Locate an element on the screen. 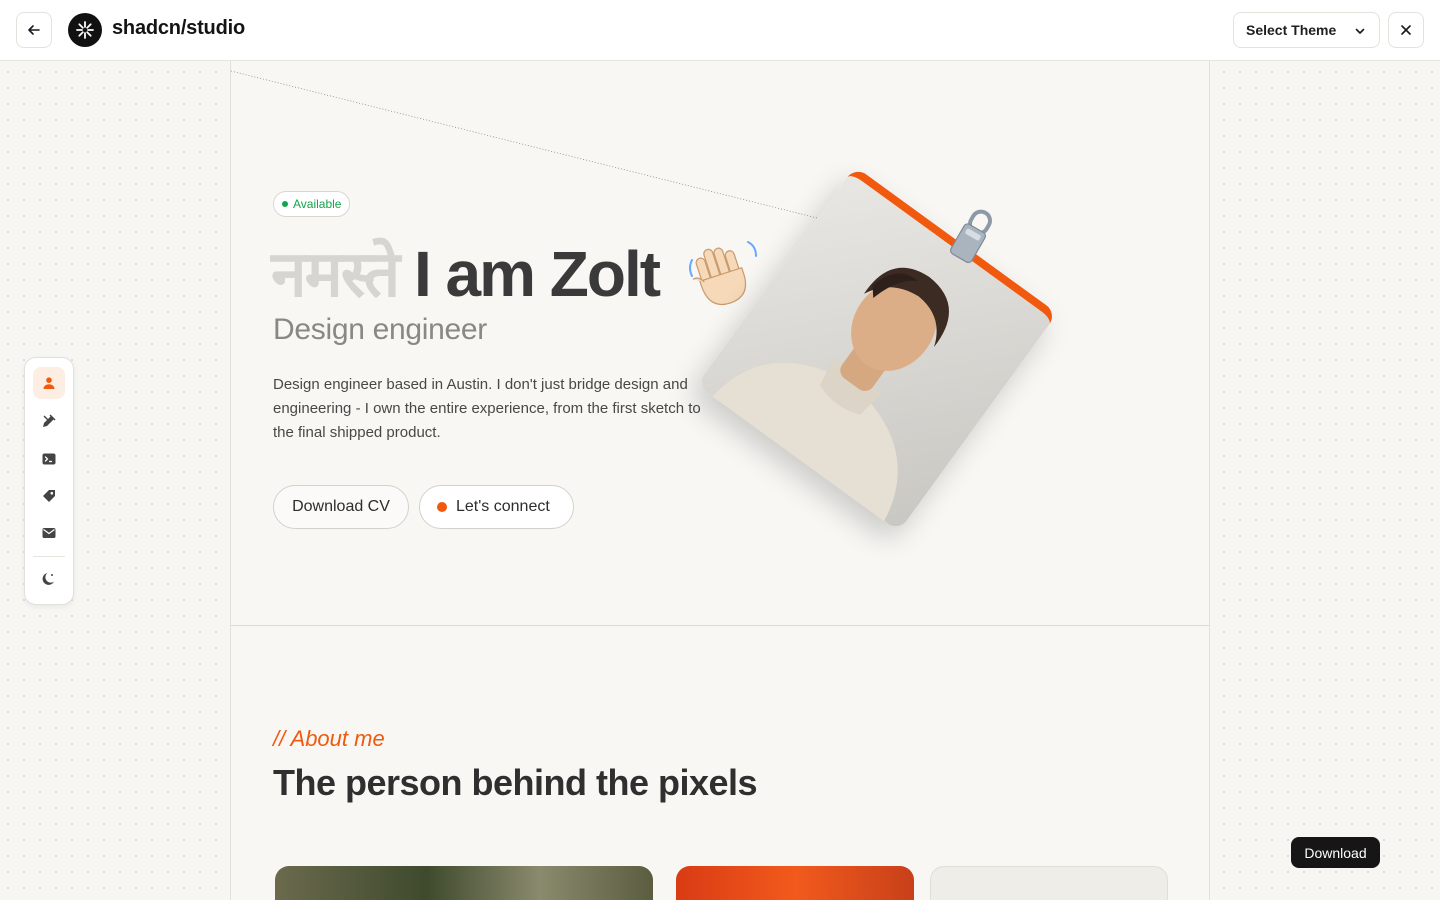  asterisk-logo-icon is located at coordinates (85, 30).